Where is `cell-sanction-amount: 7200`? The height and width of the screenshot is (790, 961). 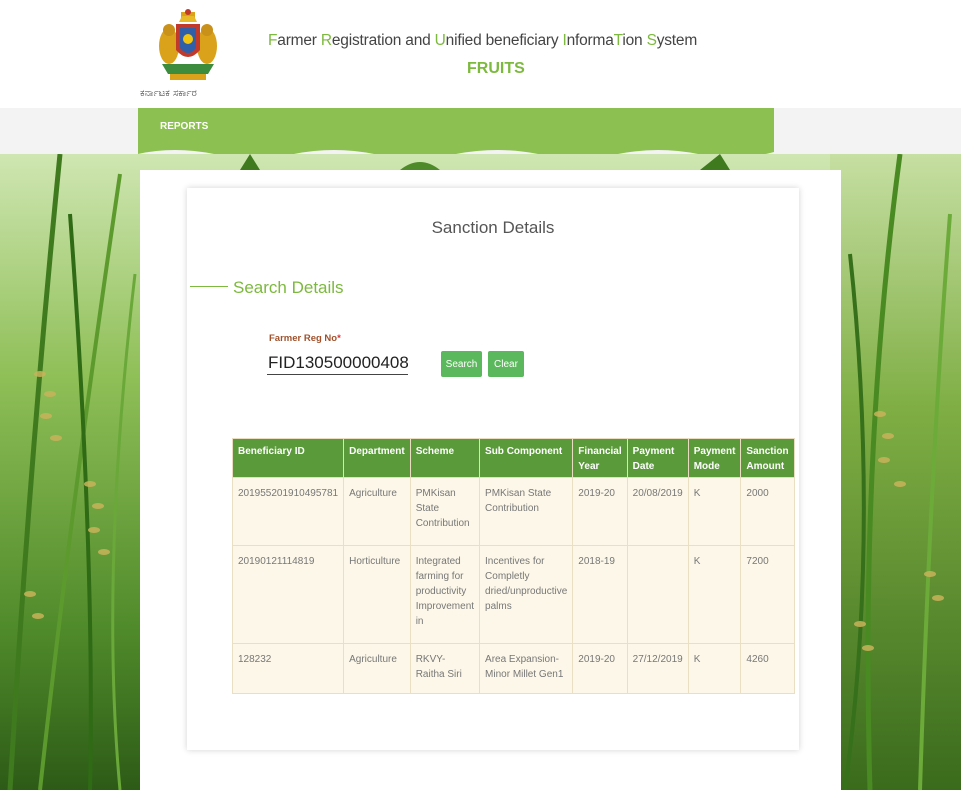 cell-sanction-amount: 7200 is located at coordinates (767, 594).